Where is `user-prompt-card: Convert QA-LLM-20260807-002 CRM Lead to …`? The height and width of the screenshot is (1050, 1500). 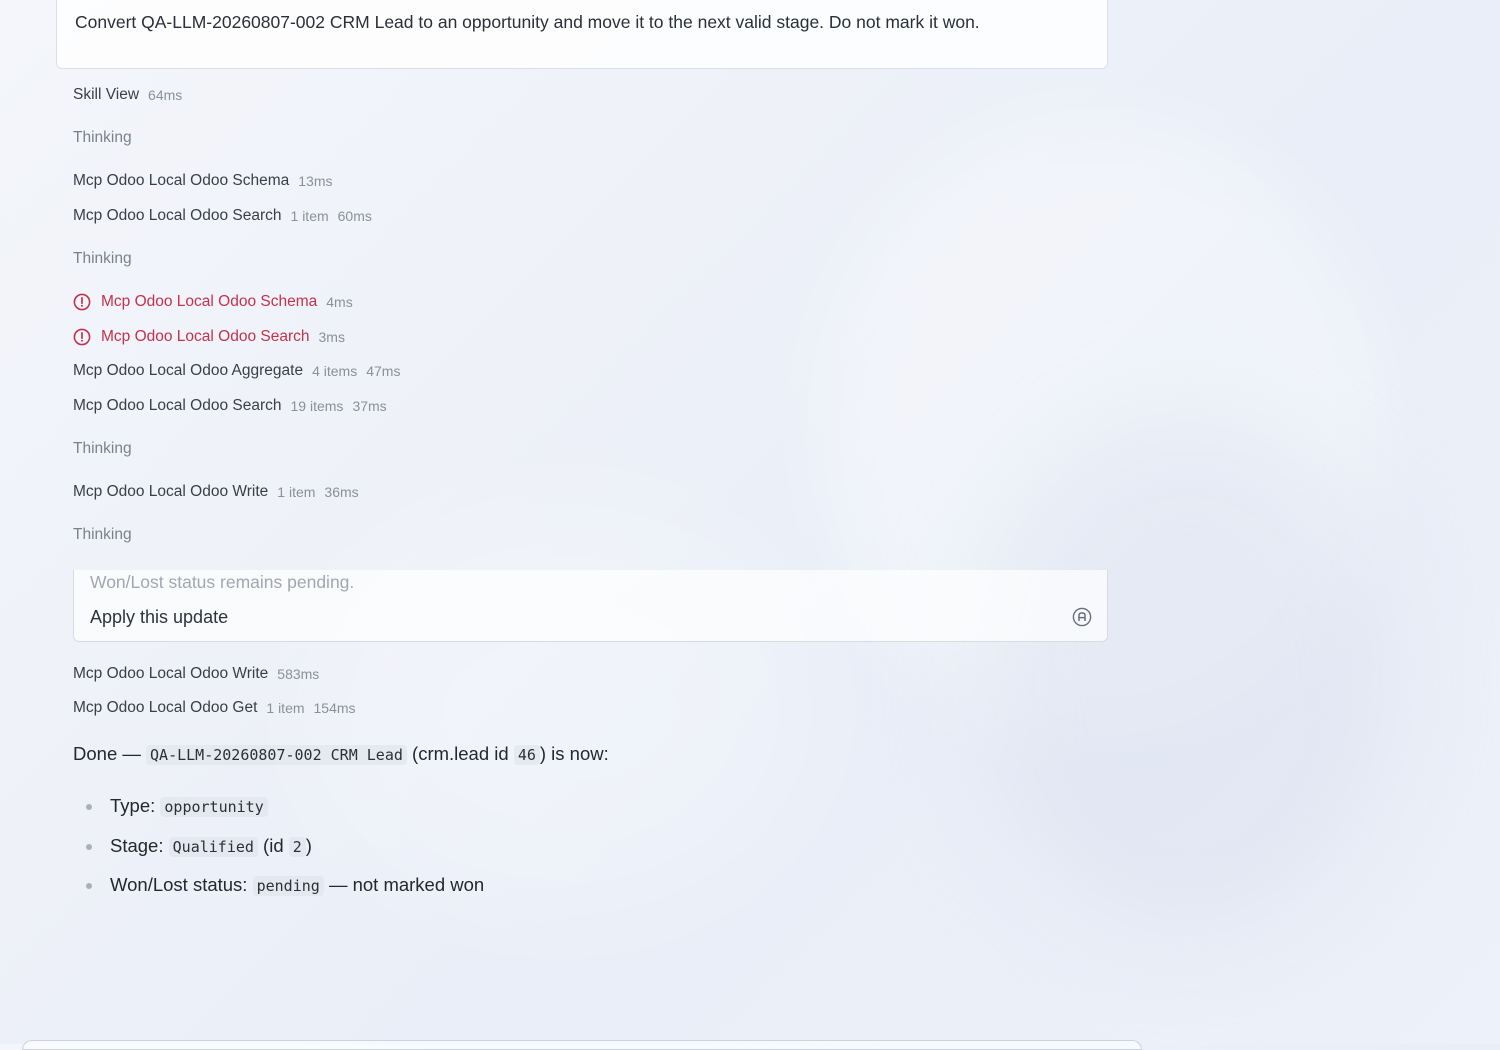
user-prompt-card: Convert QA-LLM-20260807-002 CRM Lead to … is located at coordinates (582, 34).